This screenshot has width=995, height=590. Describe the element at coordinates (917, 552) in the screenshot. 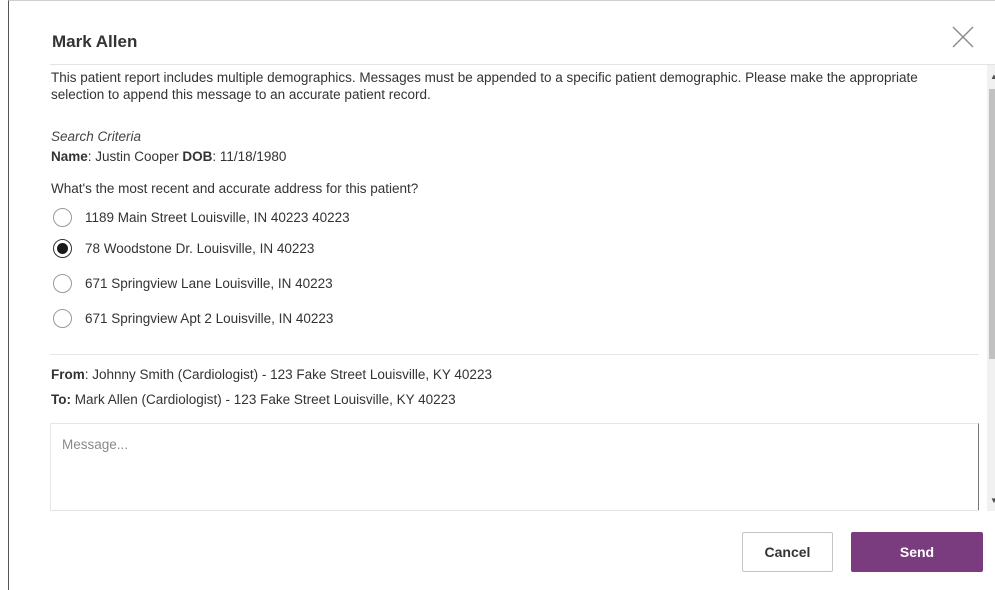

I see `send-button: Send` at that location.